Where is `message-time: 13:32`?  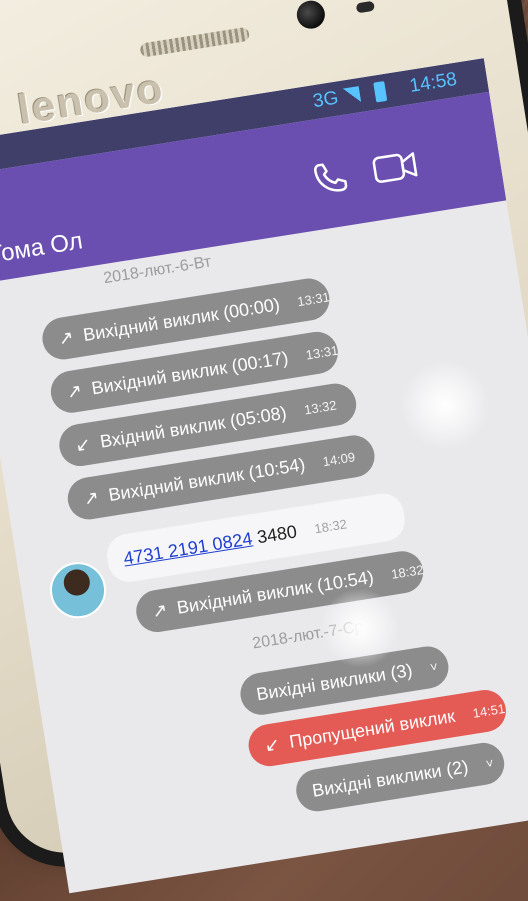
message-time: 13:32 is located at coordinates (320, 407).